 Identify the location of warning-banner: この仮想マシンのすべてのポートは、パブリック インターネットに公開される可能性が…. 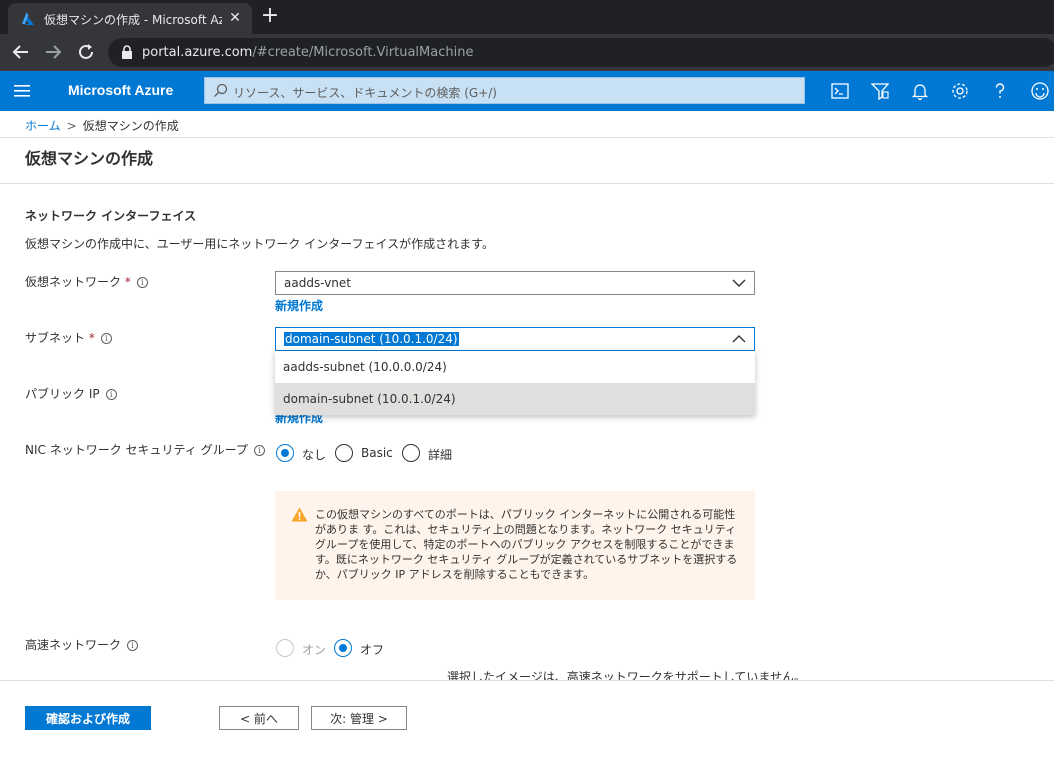
(515, 545).